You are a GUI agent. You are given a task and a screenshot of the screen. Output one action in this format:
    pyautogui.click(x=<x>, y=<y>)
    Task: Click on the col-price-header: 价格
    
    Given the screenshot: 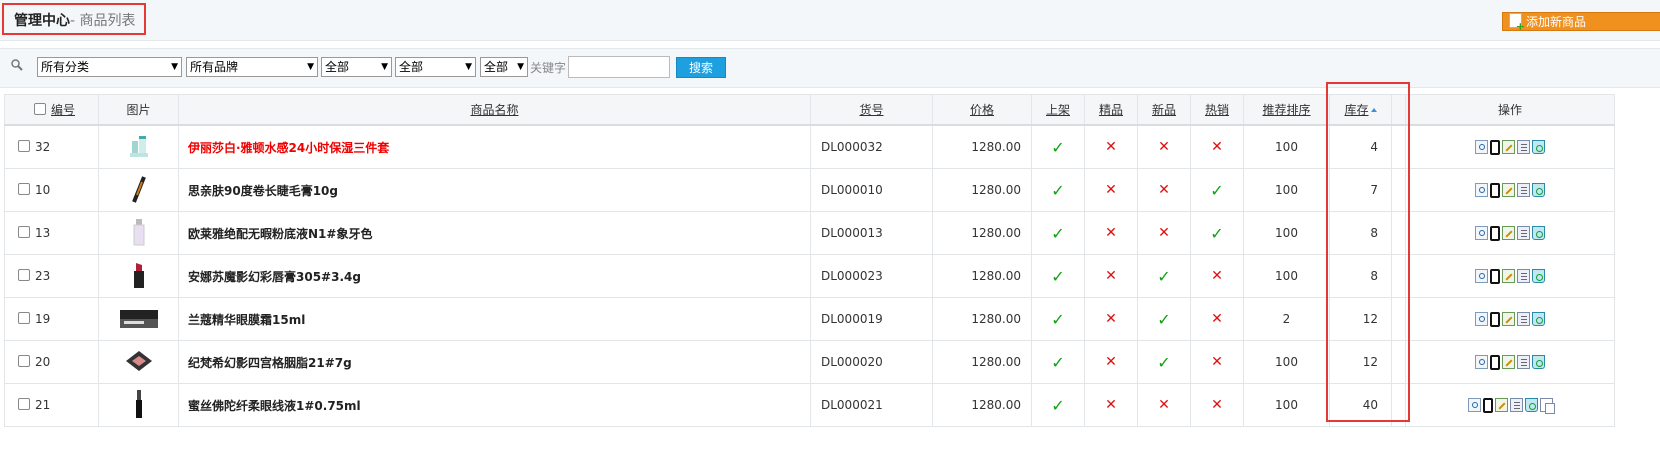 What is the action you would take?
    pyautogui.click(x=982, y=110)
    